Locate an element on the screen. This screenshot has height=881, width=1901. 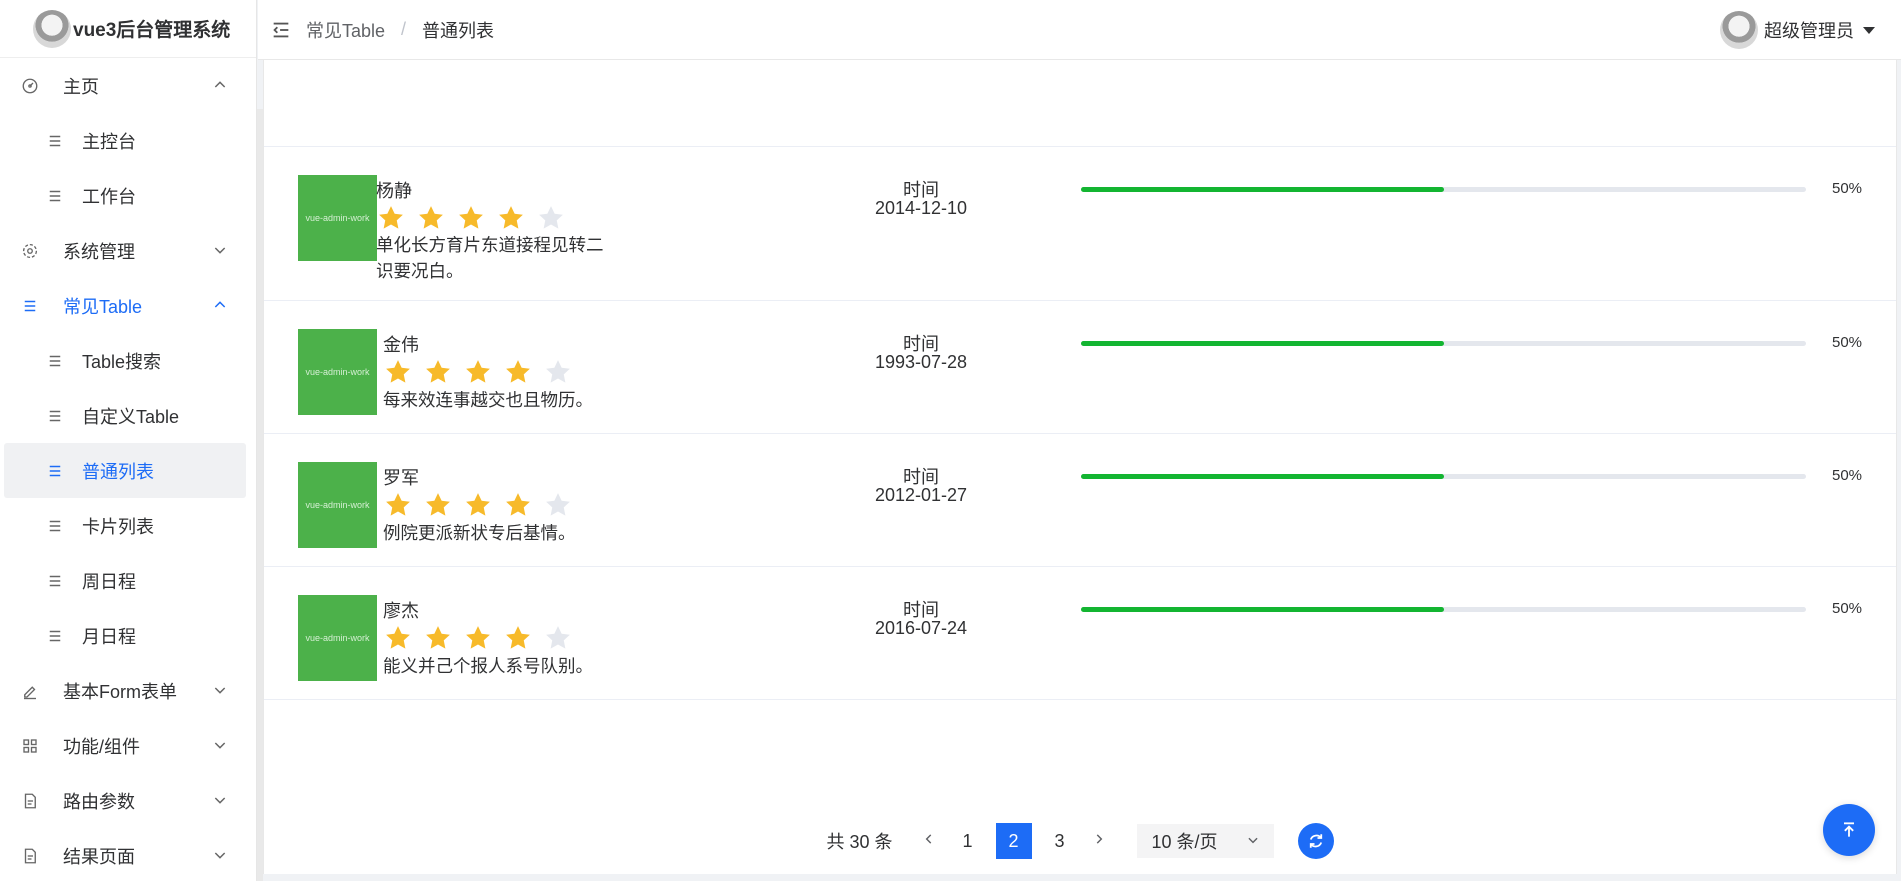
next-page-icon is located at coordinates (1099, 841).